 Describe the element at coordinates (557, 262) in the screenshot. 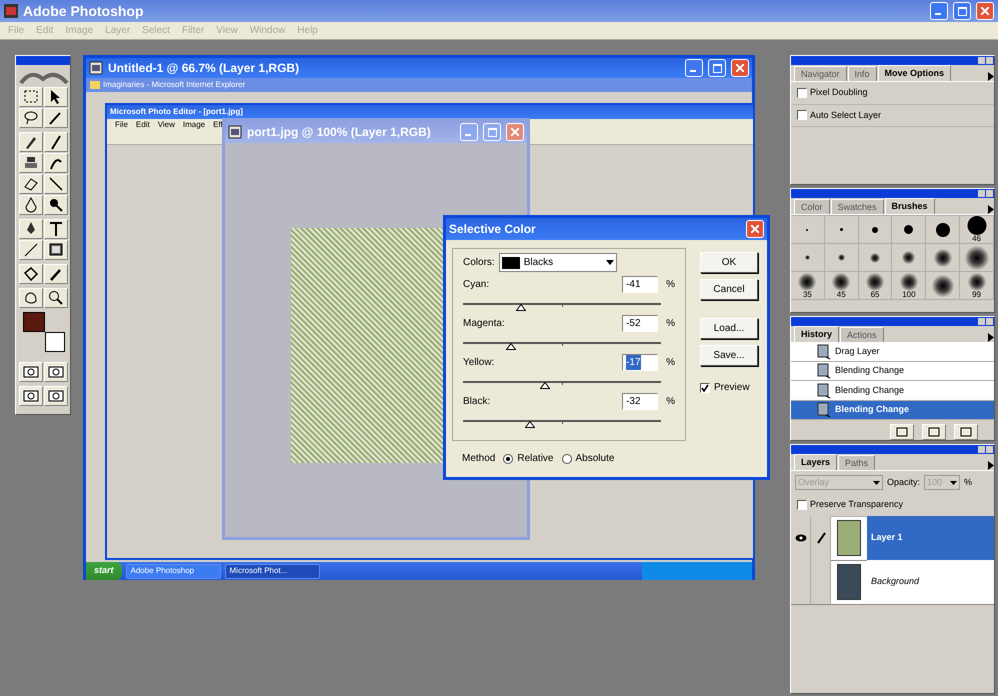

I see `colors-dropdown: Blacks` at that location.